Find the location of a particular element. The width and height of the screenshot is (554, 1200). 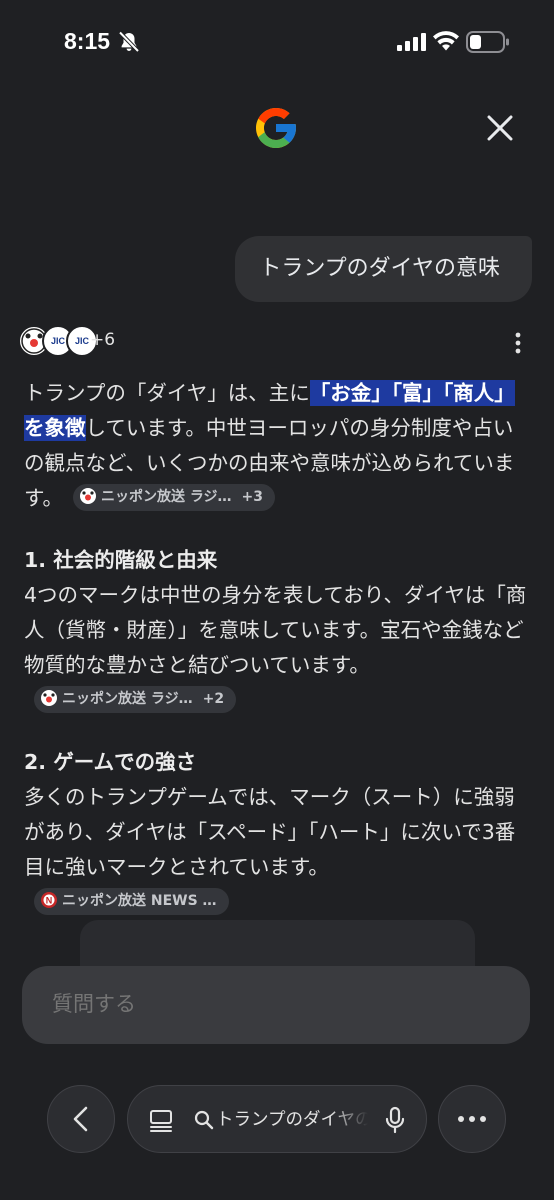

bell-off-icon is located at coordinates (129, 42).